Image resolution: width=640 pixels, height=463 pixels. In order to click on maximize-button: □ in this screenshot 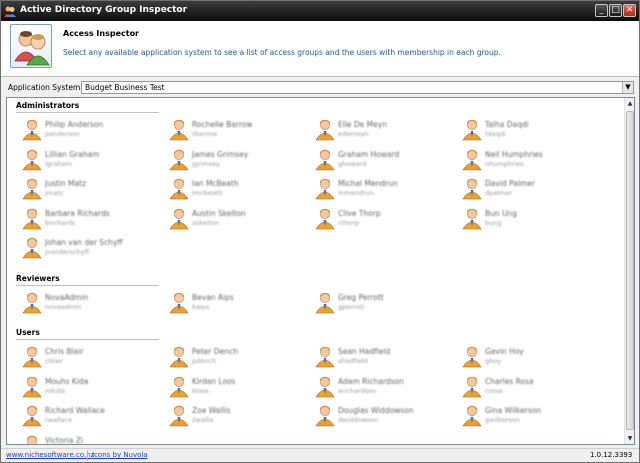, I will do `click(615, 10)`.